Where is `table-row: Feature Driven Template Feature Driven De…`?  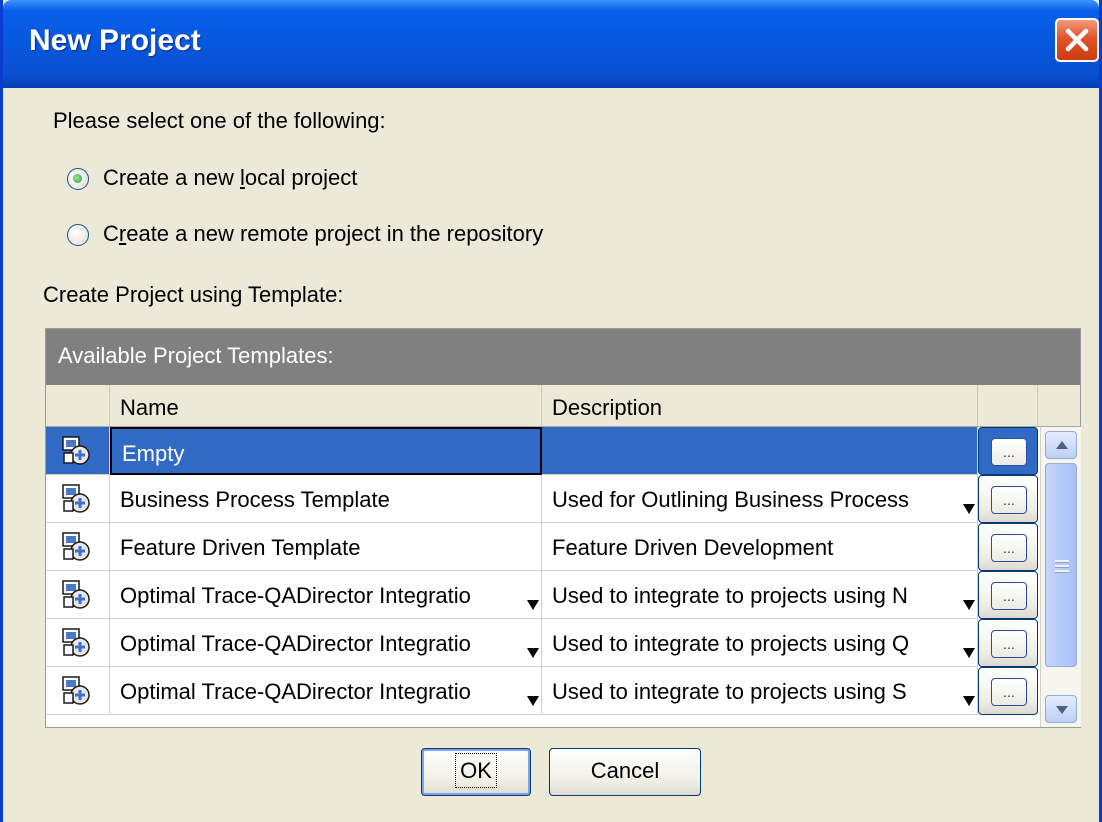 table-row: Feature Driven Template Feature Driven De… is located at coordinates (542, 547).